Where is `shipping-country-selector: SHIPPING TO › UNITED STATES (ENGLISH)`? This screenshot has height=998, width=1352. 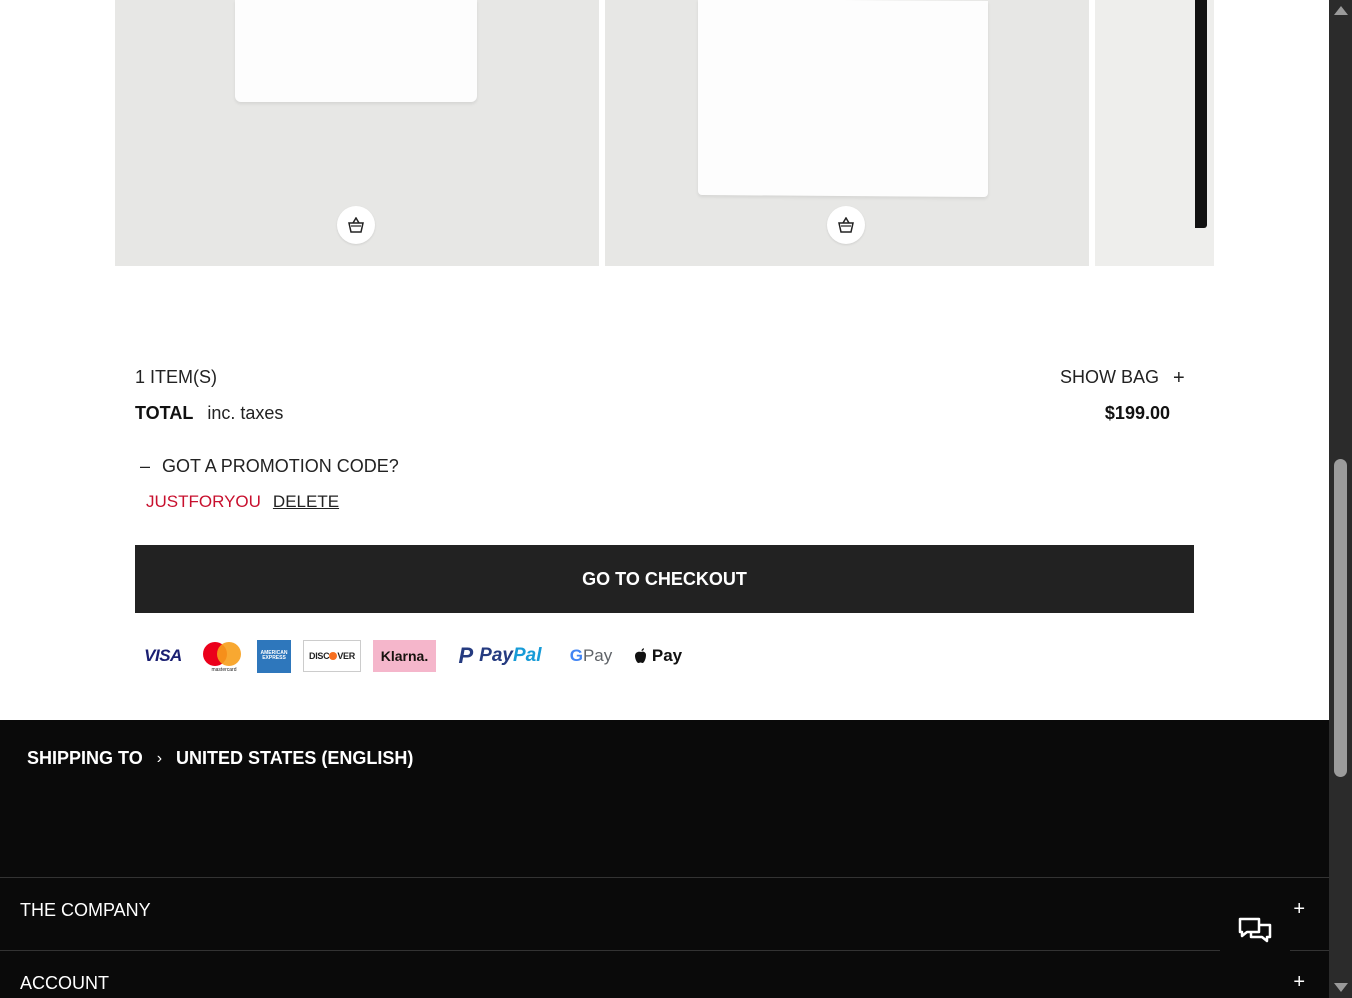
shipping-country-selector: SHIPPING TO › UNITED STATES (ENGLISH) is located at coordinates (220, 758).